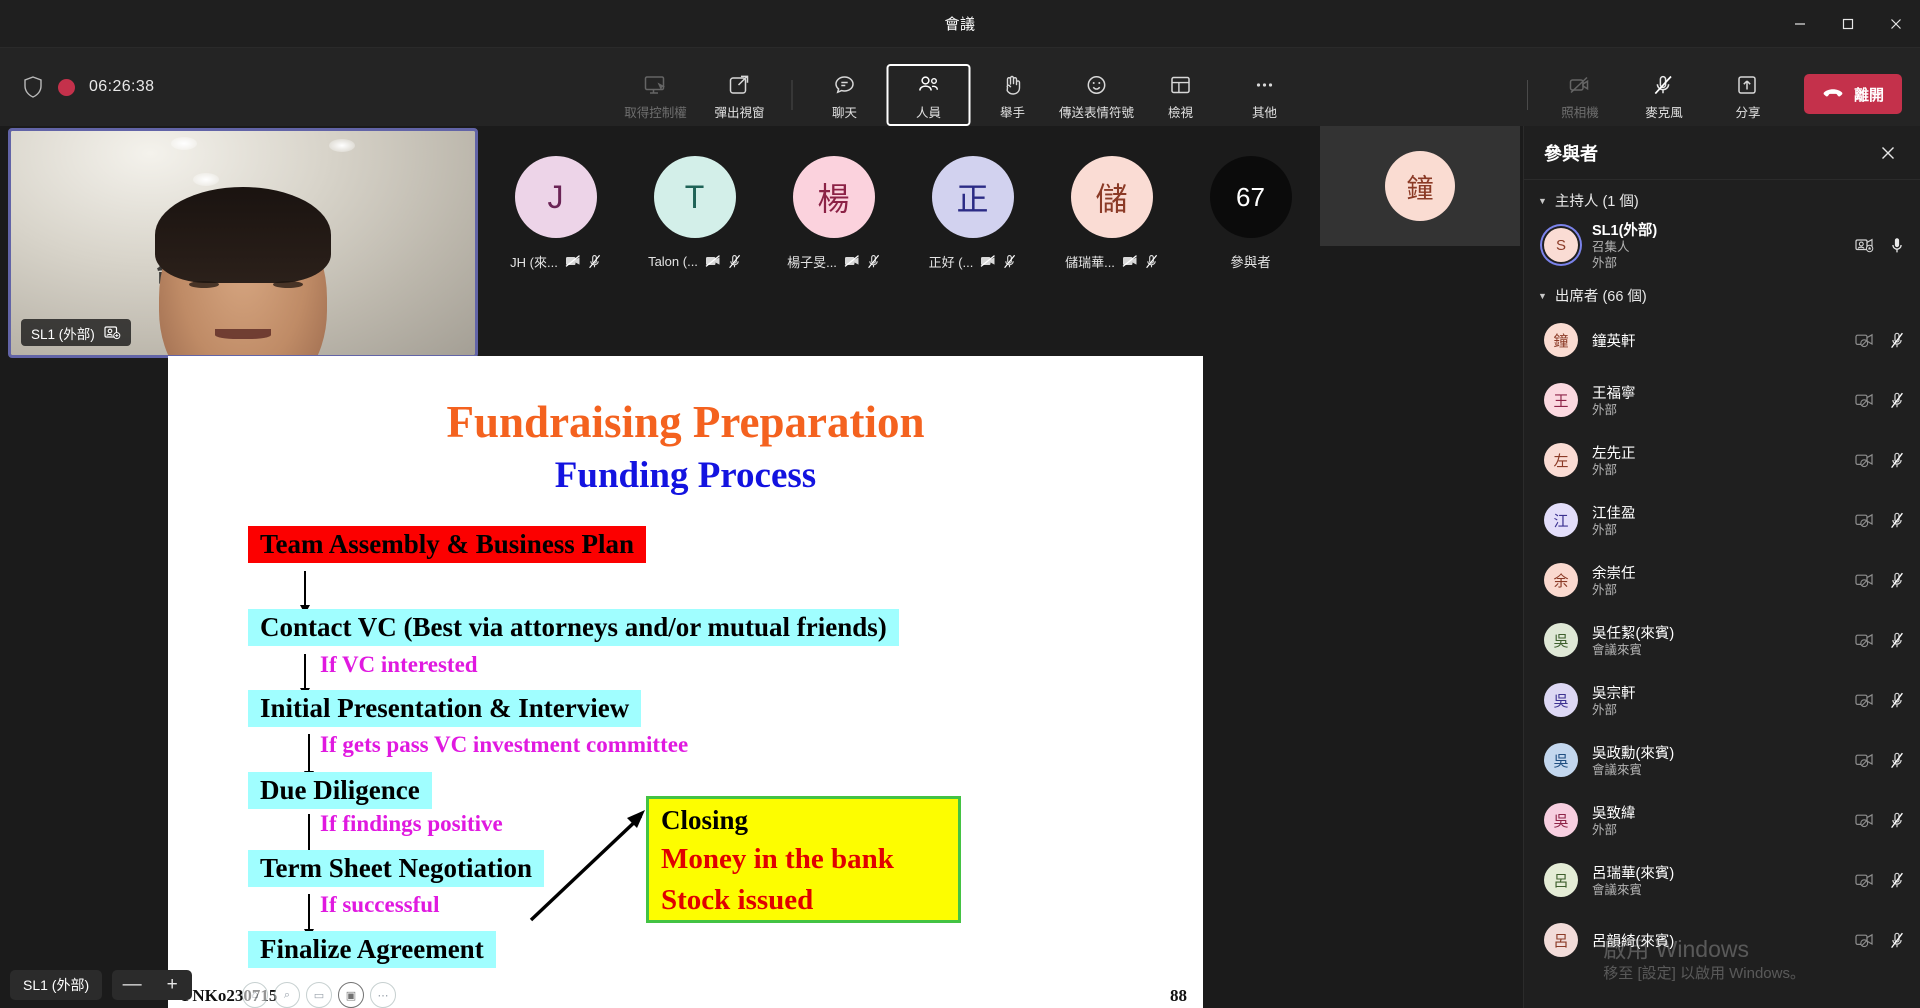 This screenshot has width=1920, height=1008. What do you see at coordinates (1800, 24) in the screenshot?
I see `minimize-button` at bounding box center [1800, 24].